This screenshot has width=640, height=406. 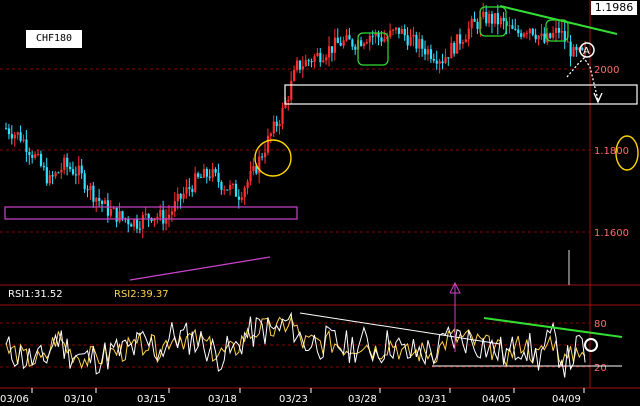 I want to click on date-tick-label: 03/15, so click(x=151, y=399).